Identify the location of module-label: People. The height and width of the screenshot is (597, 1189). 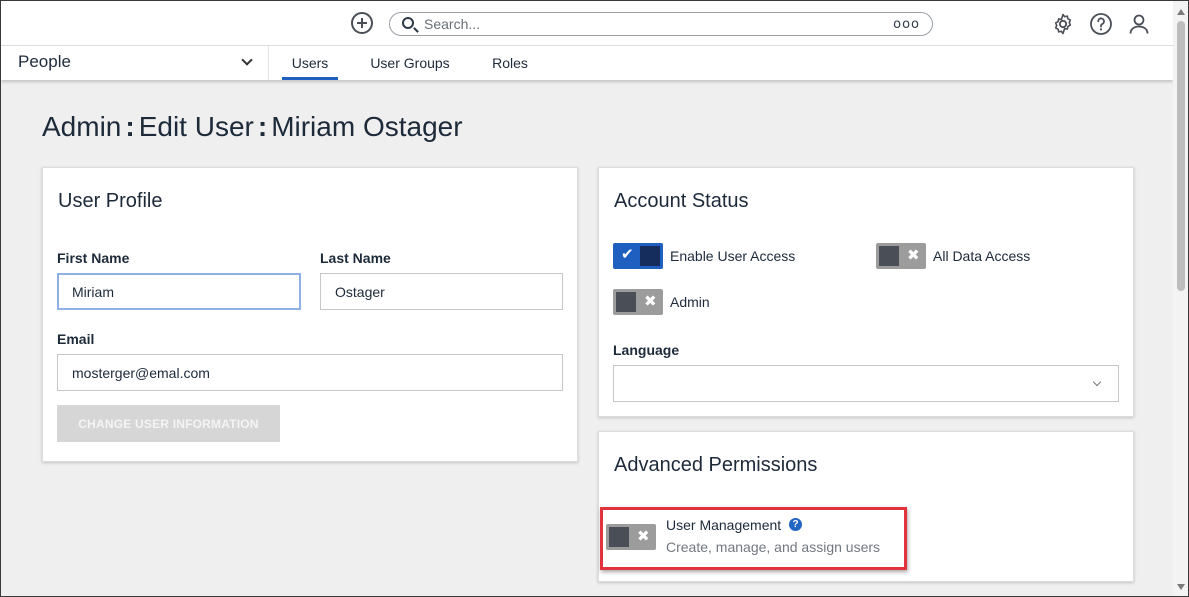
(44, 61).